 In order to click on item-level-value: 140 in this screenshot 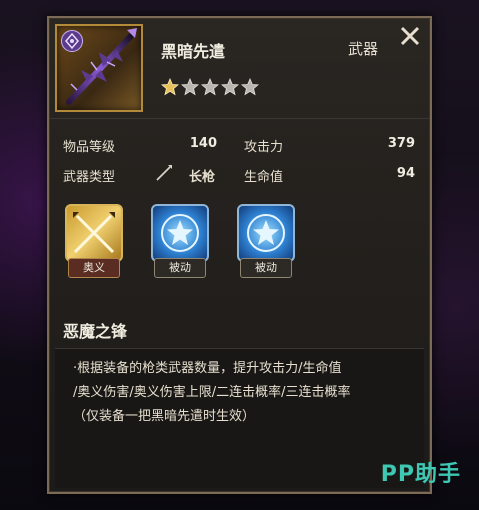, I will do `click(203, 143)`.